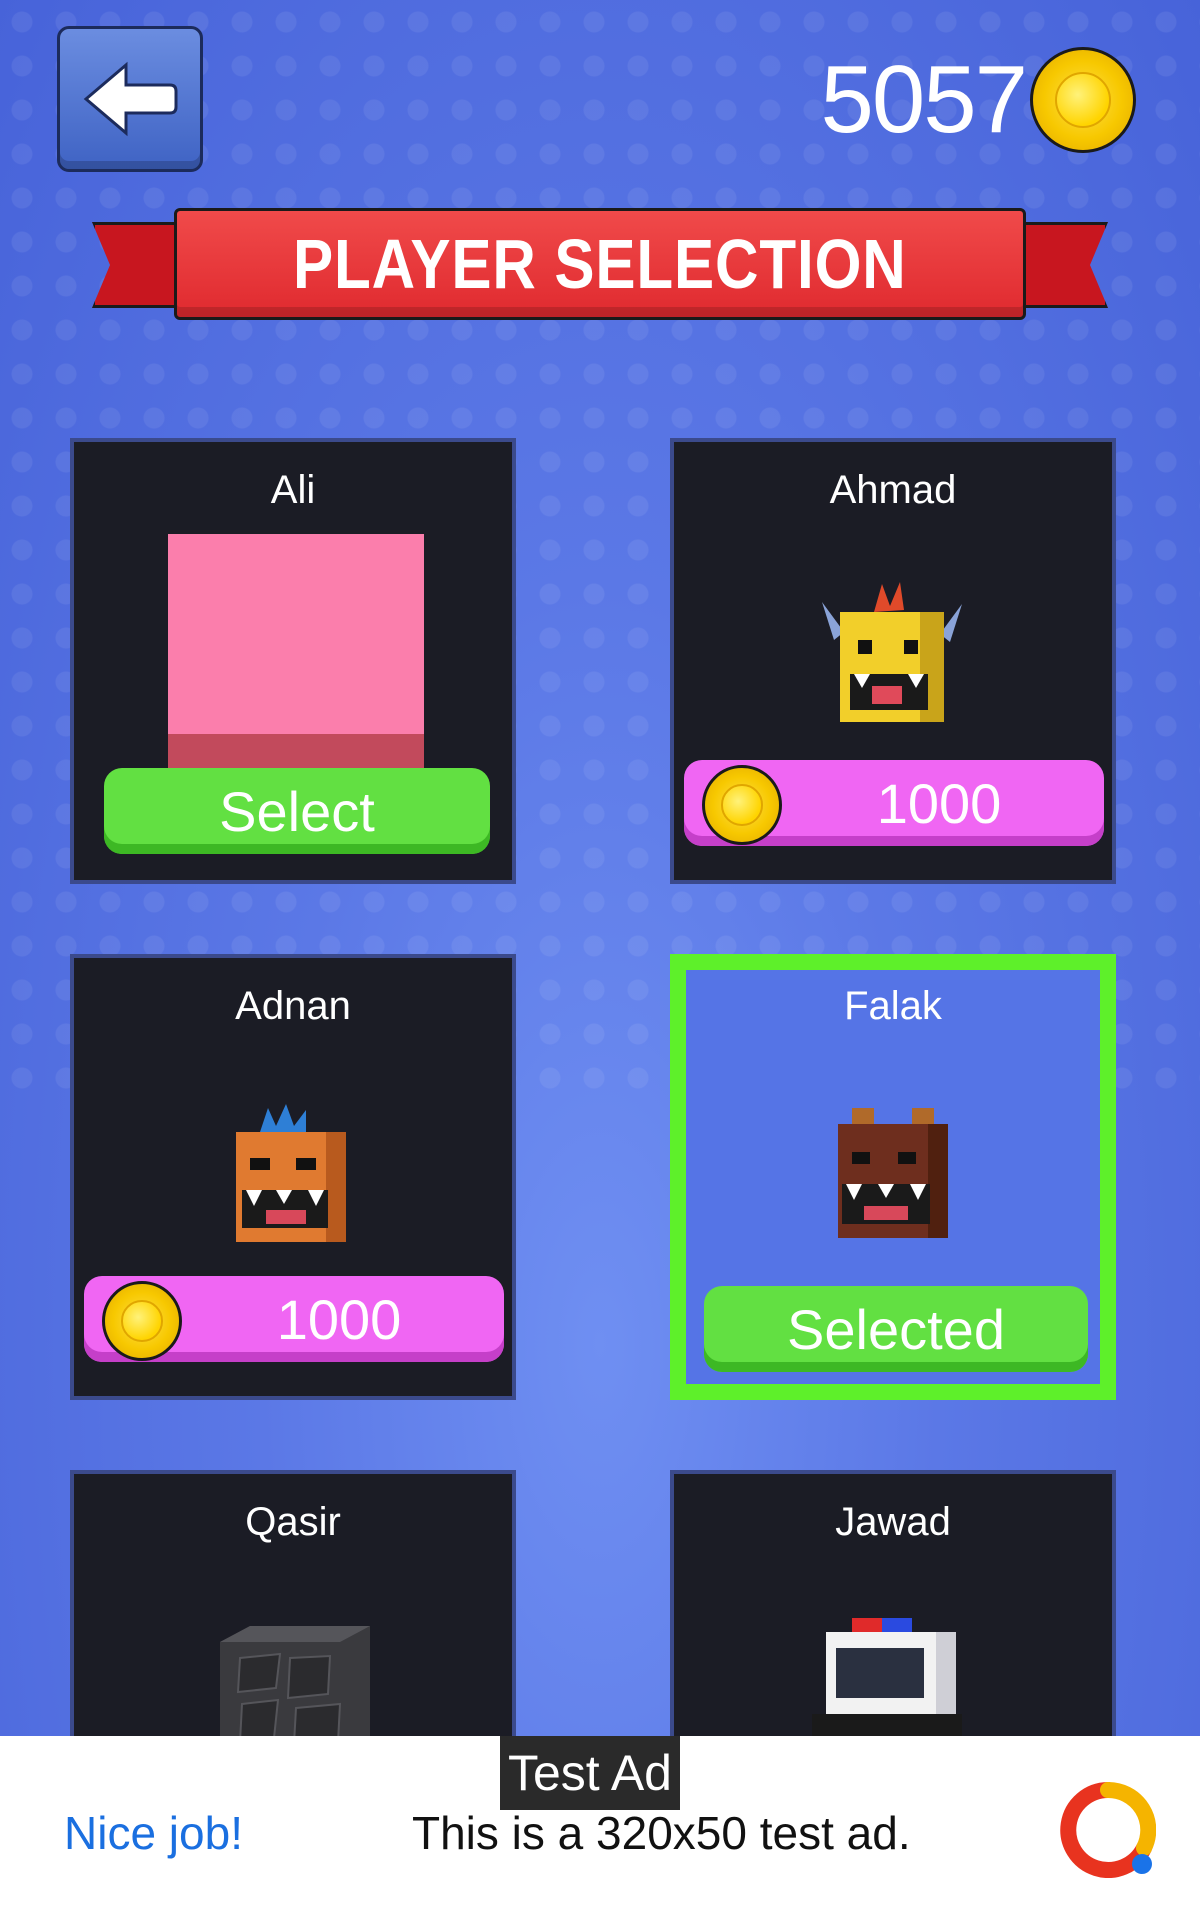 This screenshot has width=1200, height=1920. What do you see at coordinates (291, 1173) in the screenshot?
I see `orange-dino-avatar` at bounding box center [291, 1173].